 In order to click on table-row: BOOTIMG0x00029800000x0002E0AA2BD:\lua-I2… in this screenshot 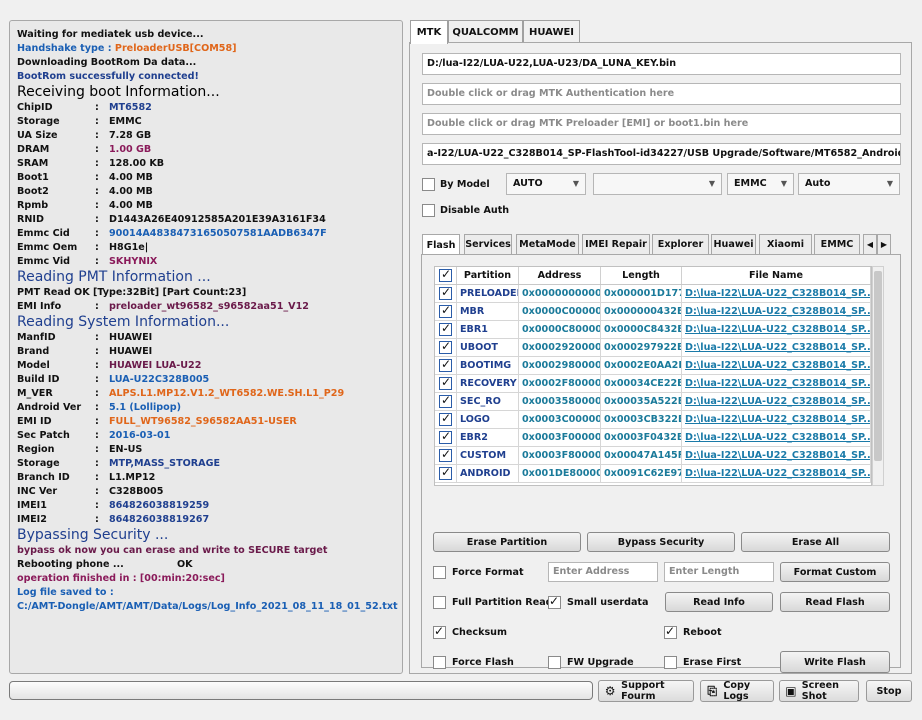, I will do `click(653, 366)`.